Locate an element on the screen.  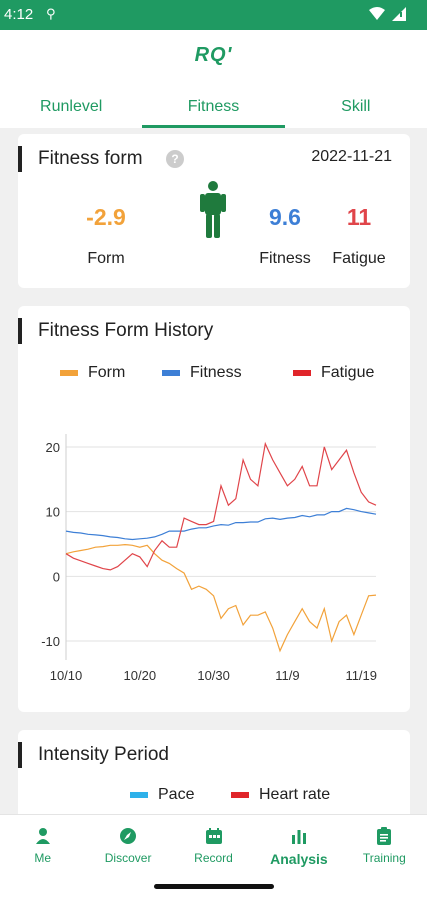
legend-swatch-fitness is located at coordinates (171, 373).